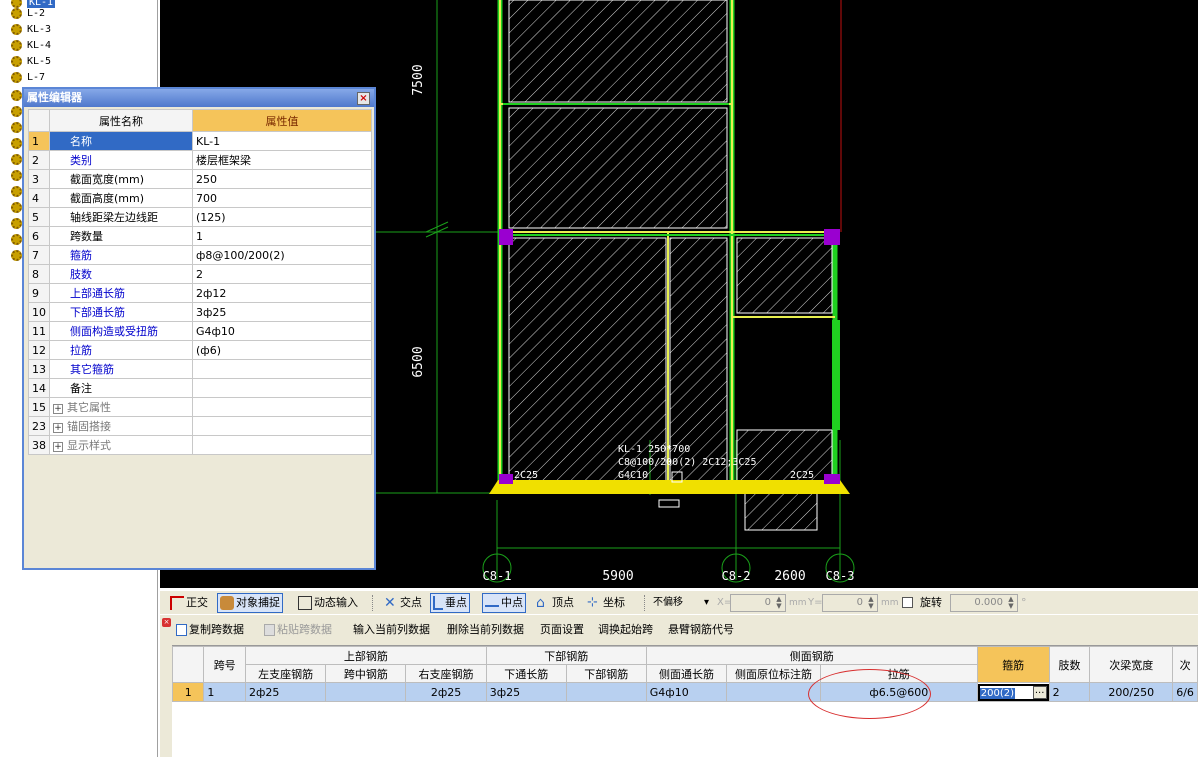  Describe the element at coordinates (166, 622) in the screenshot. I see `close-panel-icon: ×` at that location.